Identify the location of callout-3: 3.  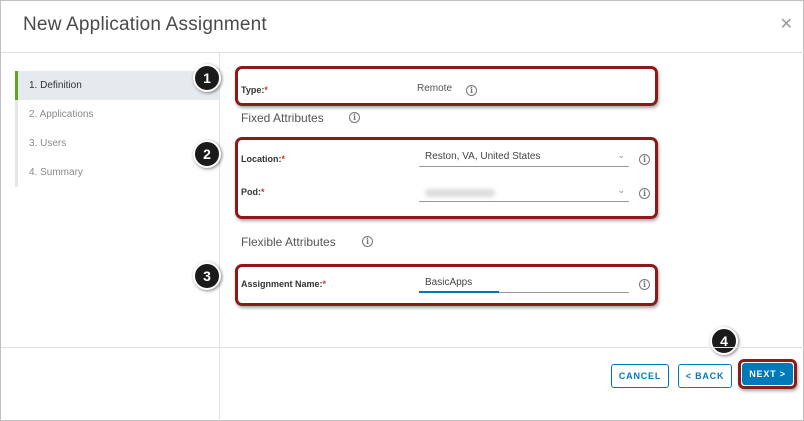
(207, 276).